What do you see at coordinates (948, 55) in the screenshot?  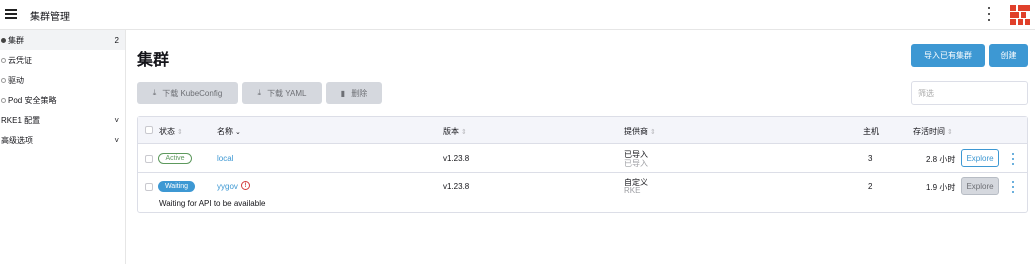 I see `import-cluster-button: 导入已有集群` at bounding box center [948, 55].